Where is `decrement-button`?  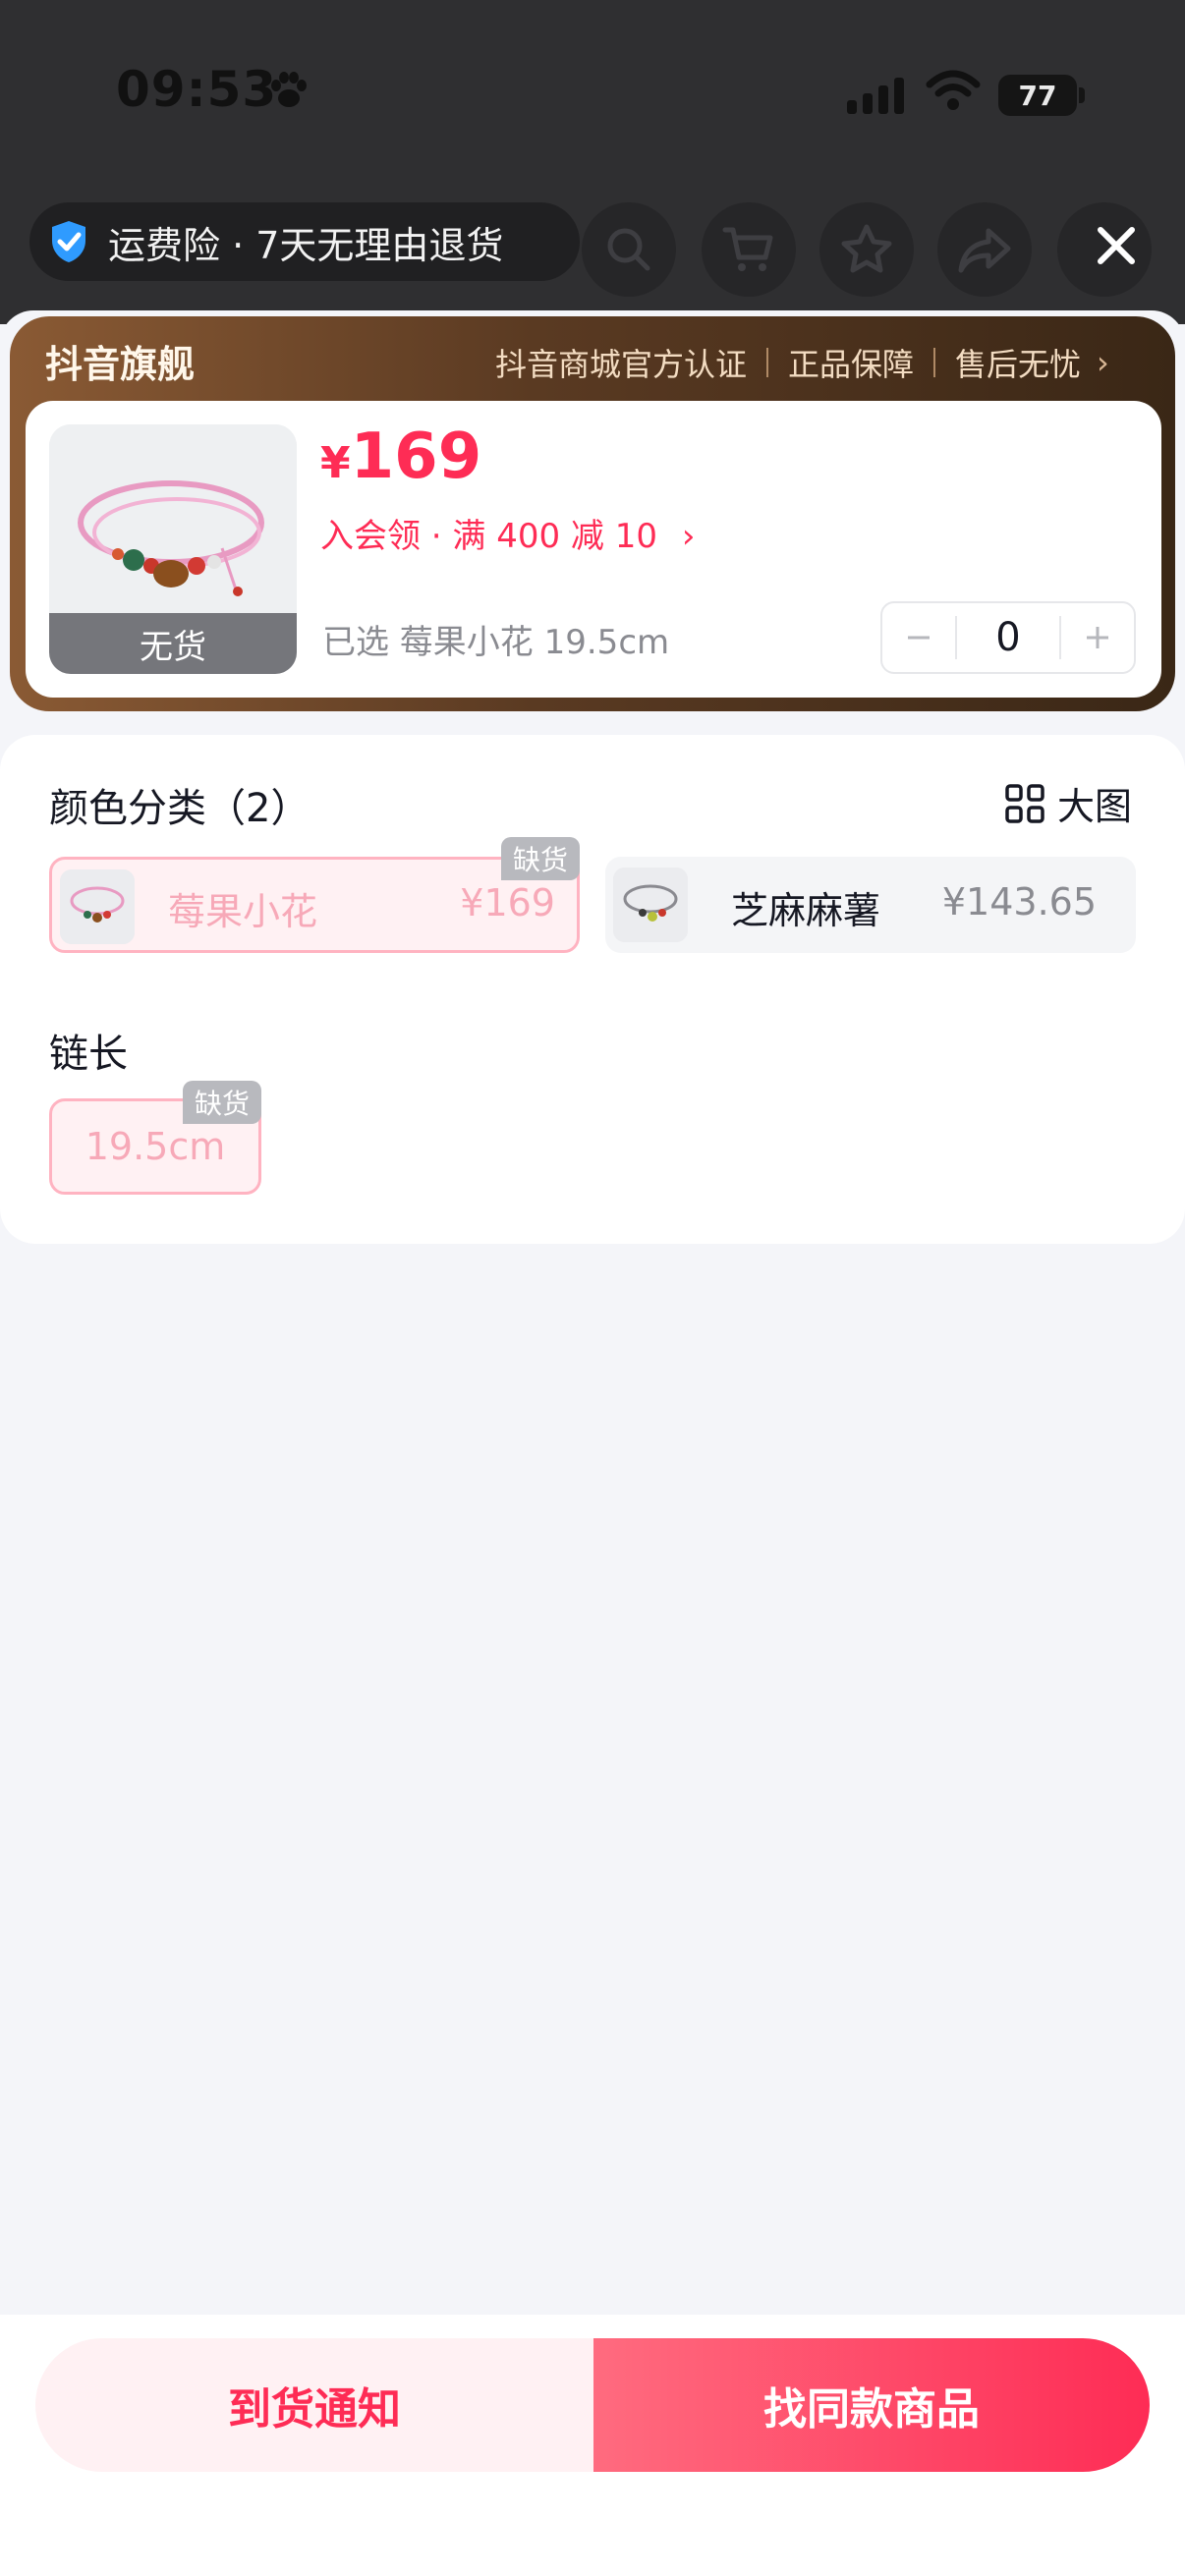
decrement-button is located at coordinates (919, 637).